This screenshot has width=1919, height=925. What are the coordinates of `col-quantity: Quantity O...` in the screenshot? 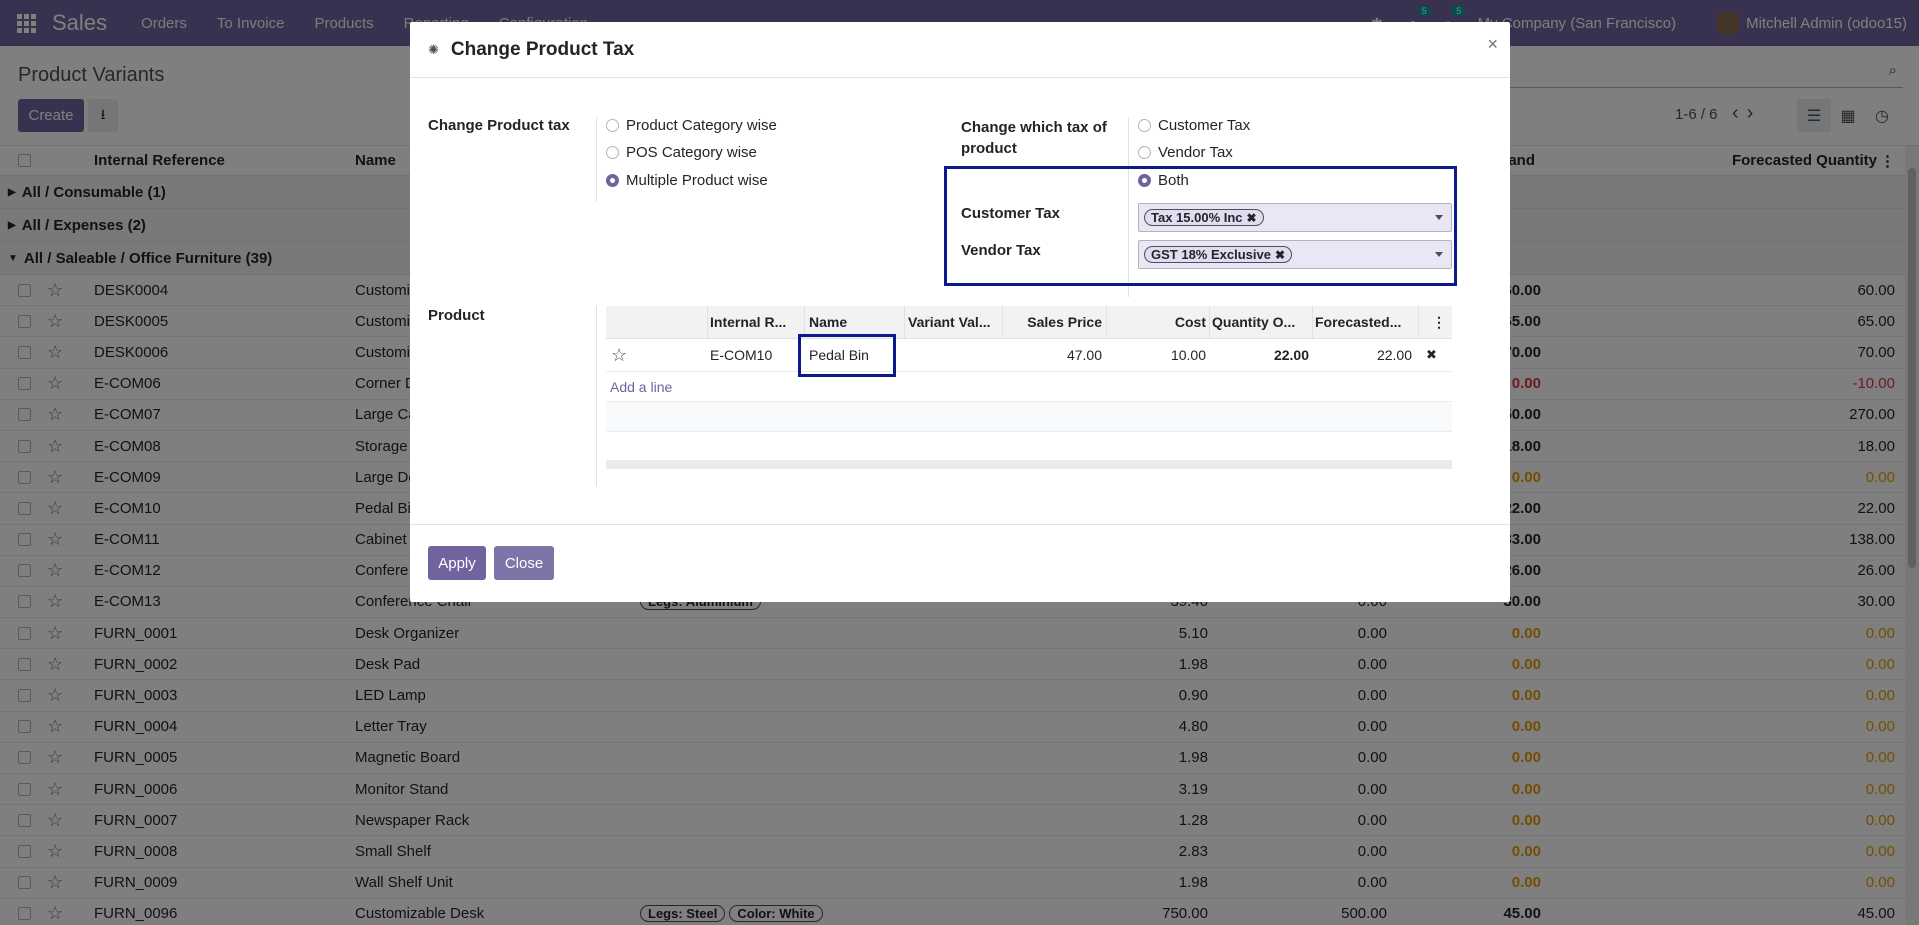 It's located at (1253, 322).